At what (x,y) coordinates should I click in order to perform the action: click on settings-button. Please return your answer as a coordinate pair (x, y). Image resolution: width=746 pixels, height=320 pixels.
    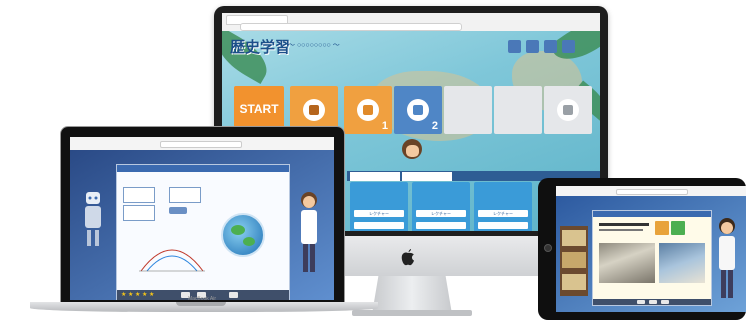
    Looking at the image, I should click on (532, 46).